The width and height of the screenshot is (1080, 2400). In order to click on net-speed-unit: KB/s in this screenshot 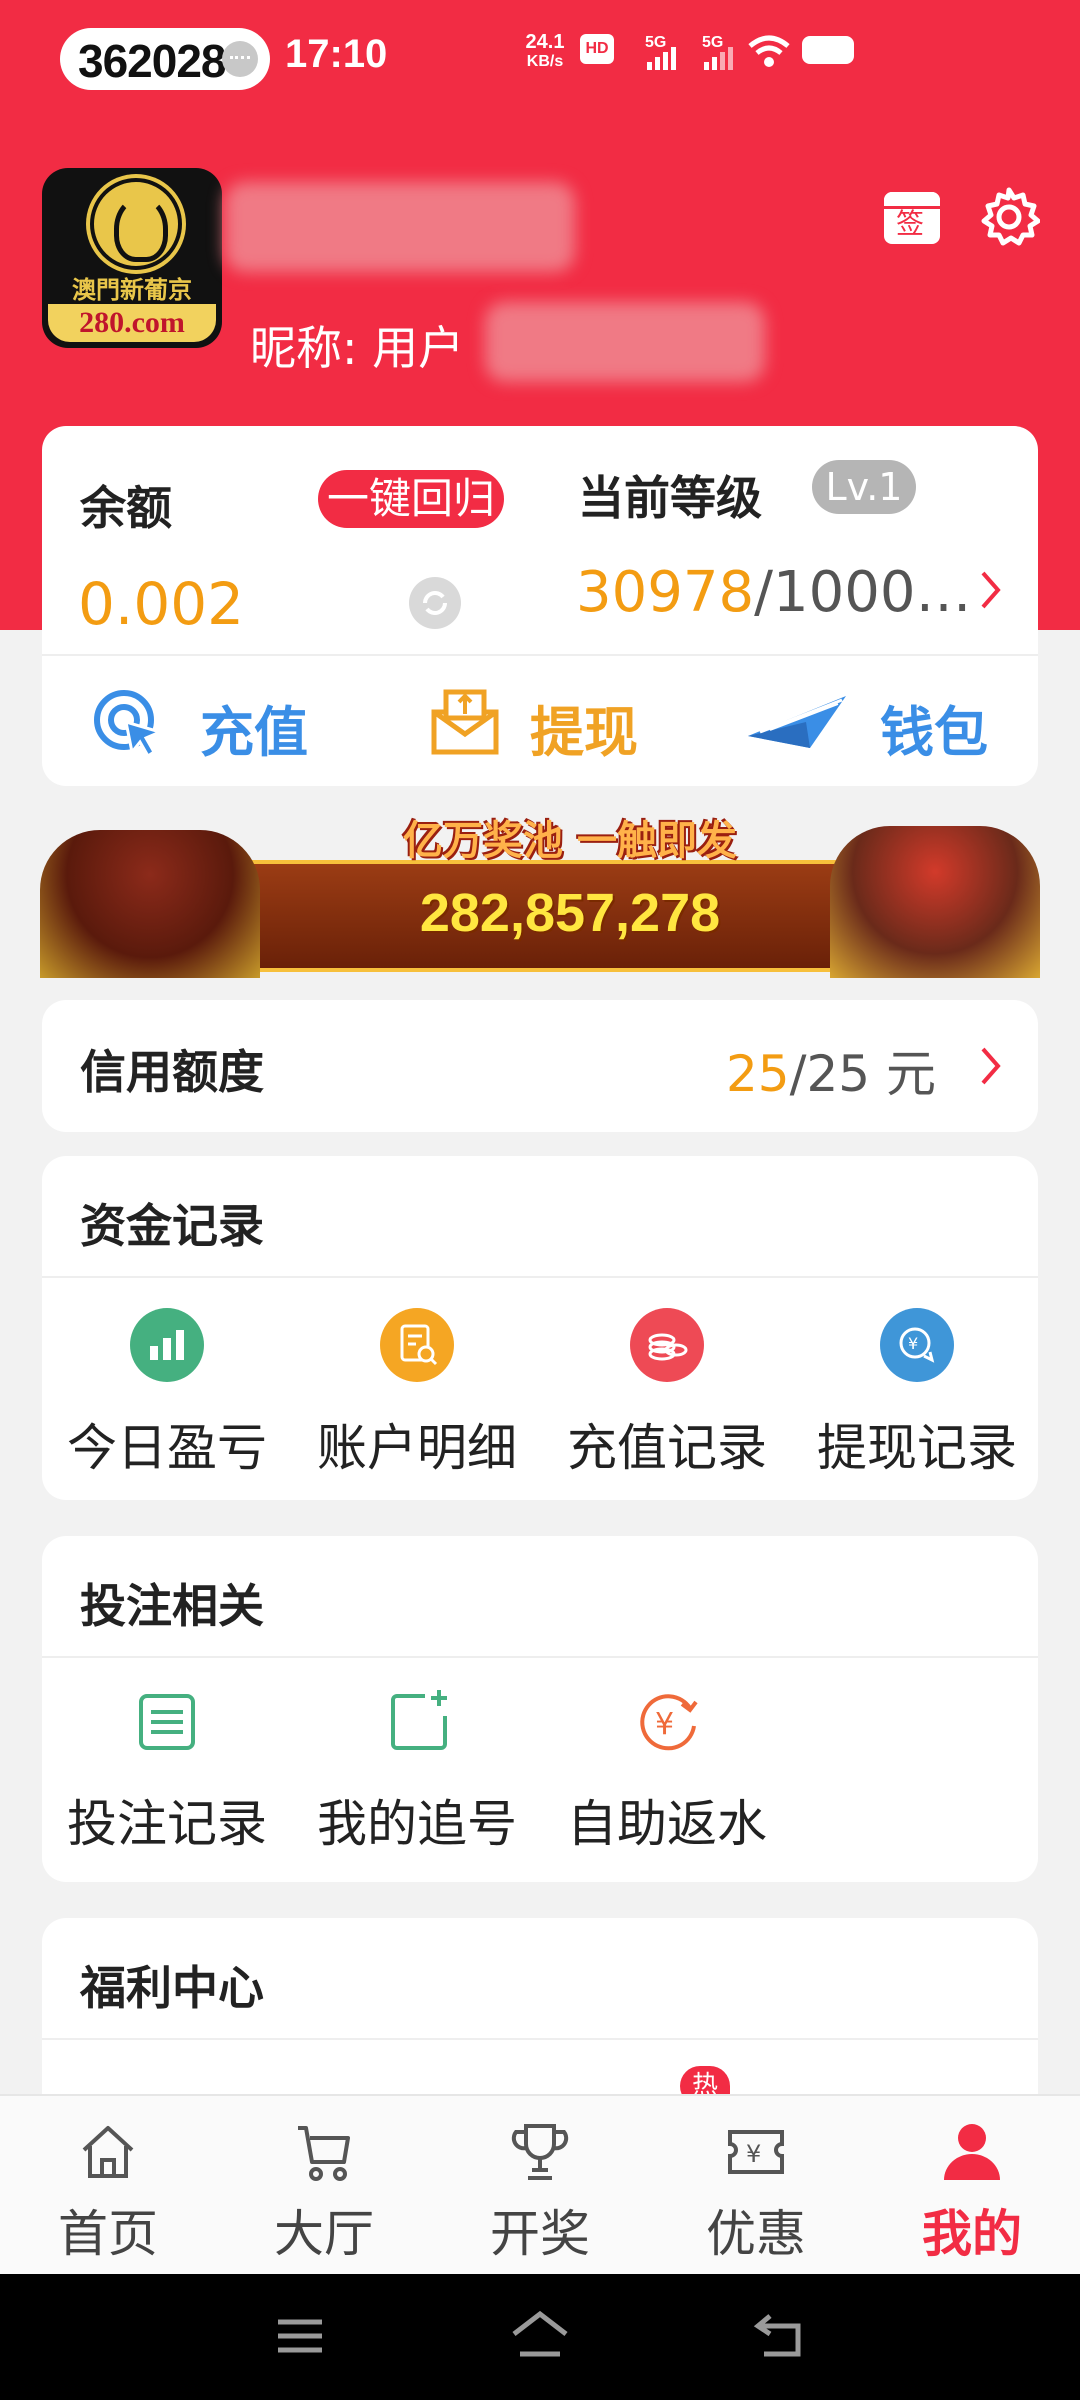, I will do `click(545, 61)`.